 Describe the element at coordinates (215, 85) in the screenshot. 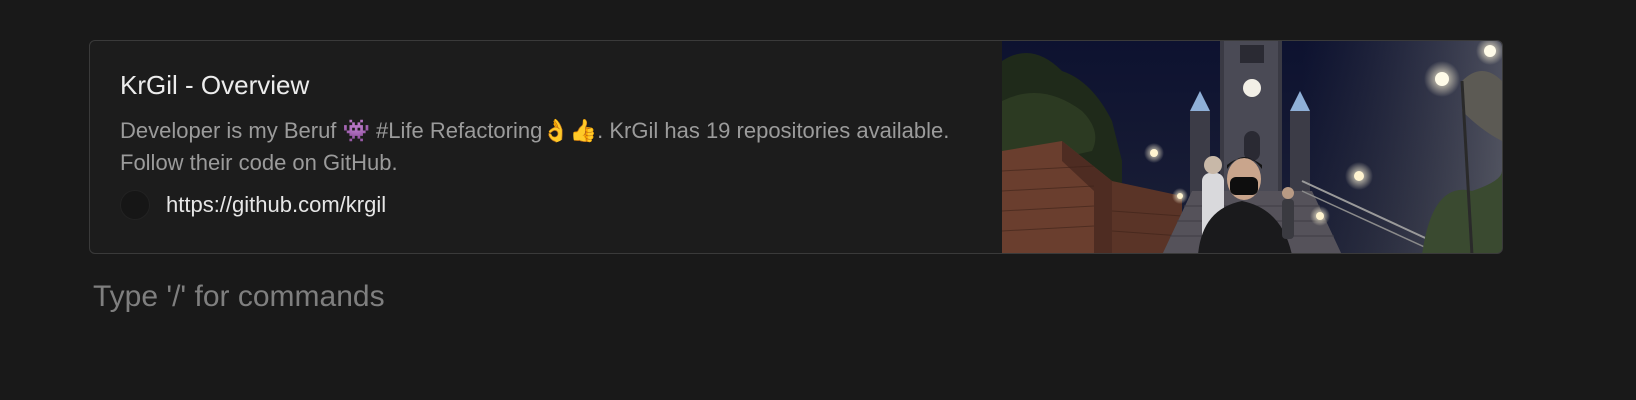

I see `bookmark-title: KrGil - Overview` at that location.